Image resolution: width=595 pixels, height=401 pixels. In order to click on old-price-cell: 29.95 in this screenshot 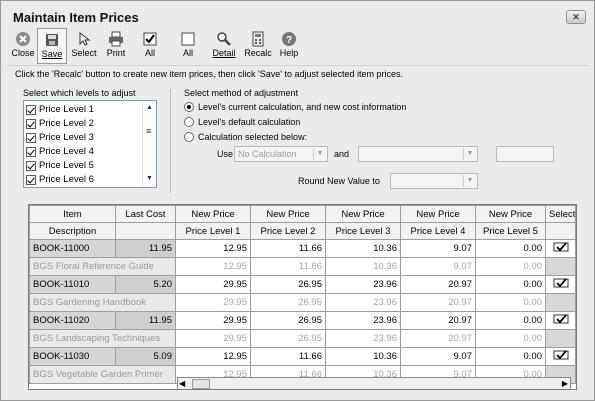, I will do `click(213, 338)`.